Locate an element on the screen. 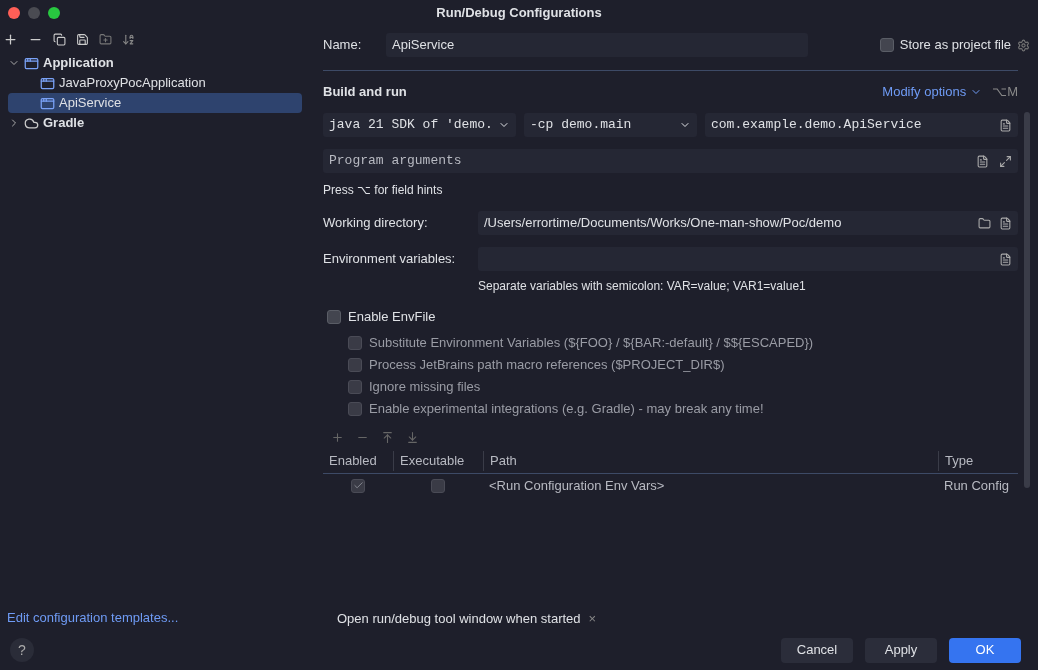  zoom-button is located at coordinates (54, 12).